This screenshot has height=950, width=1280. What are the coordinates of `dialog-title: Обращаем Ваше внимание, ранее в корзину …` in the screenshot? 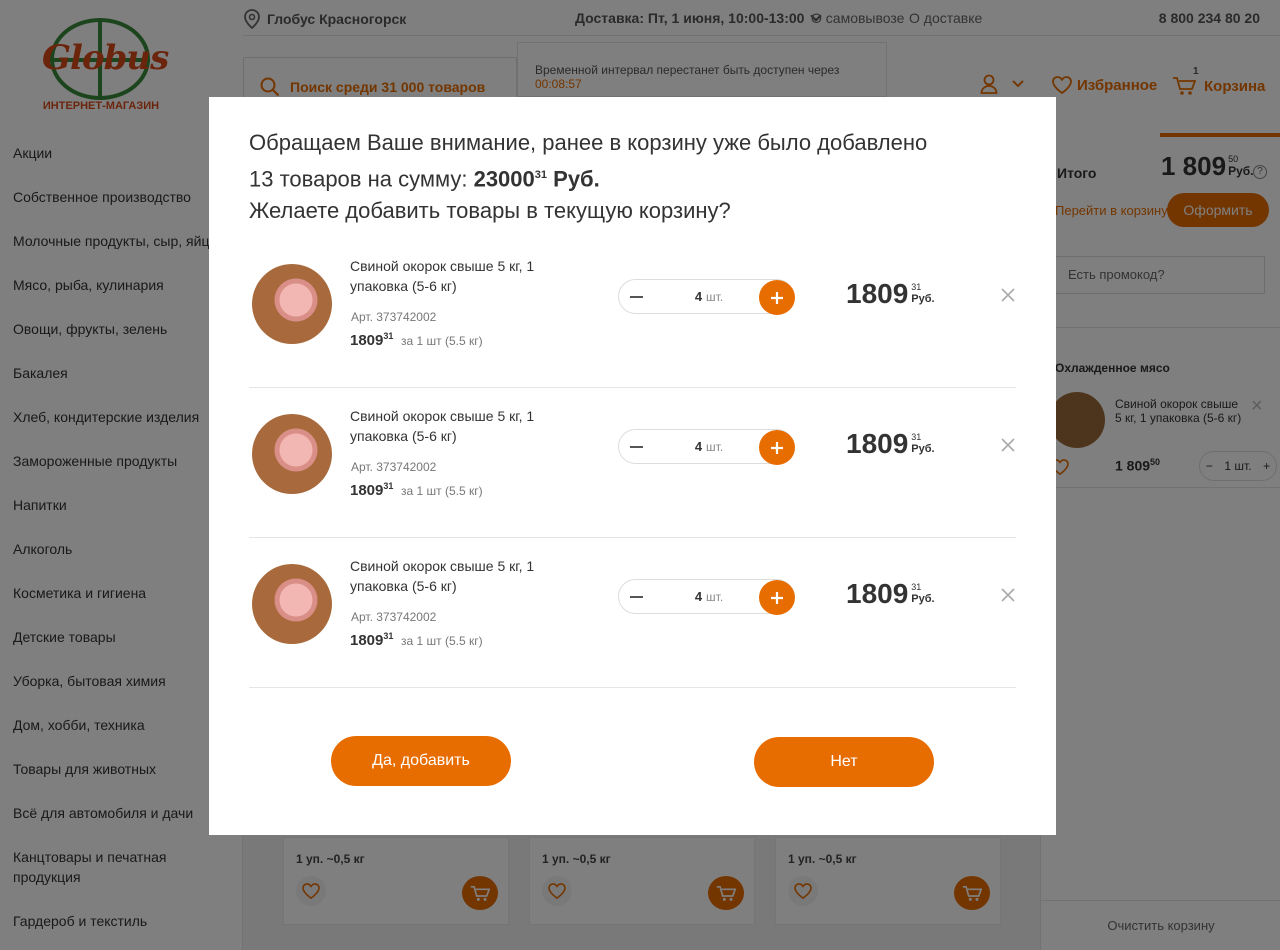 It's located at (629, 177).